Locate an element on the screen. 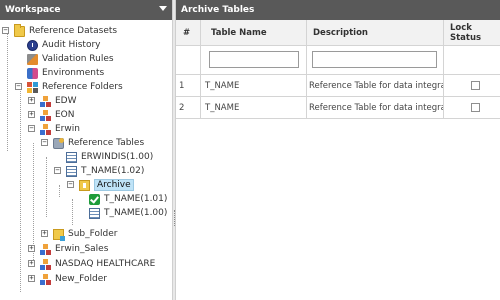  tree-node-t-name-101: T_NAME(1.01) is located at coordinates (128, 199).